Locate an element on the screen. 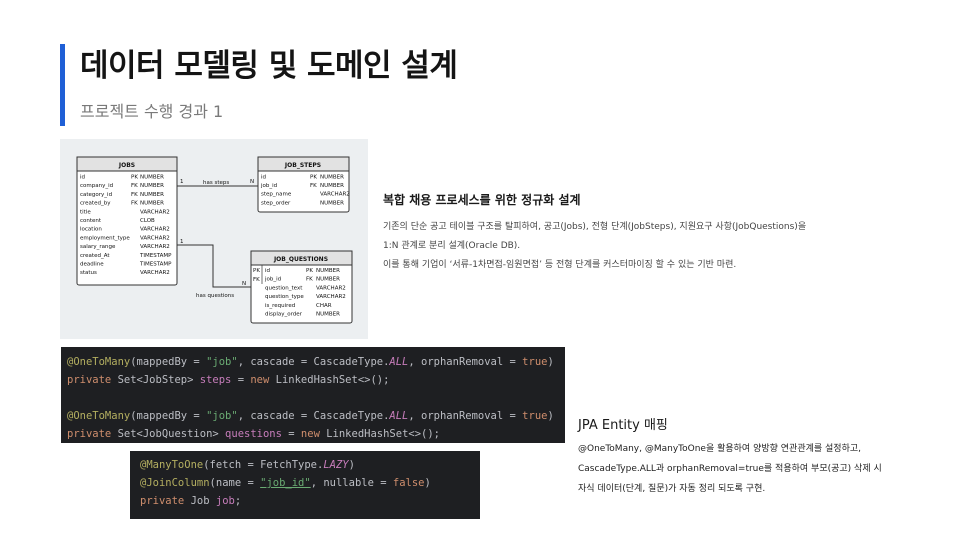 The image size is (960, 540). erd-jobs-cell: employment_type is located at coordinates (105, 238).